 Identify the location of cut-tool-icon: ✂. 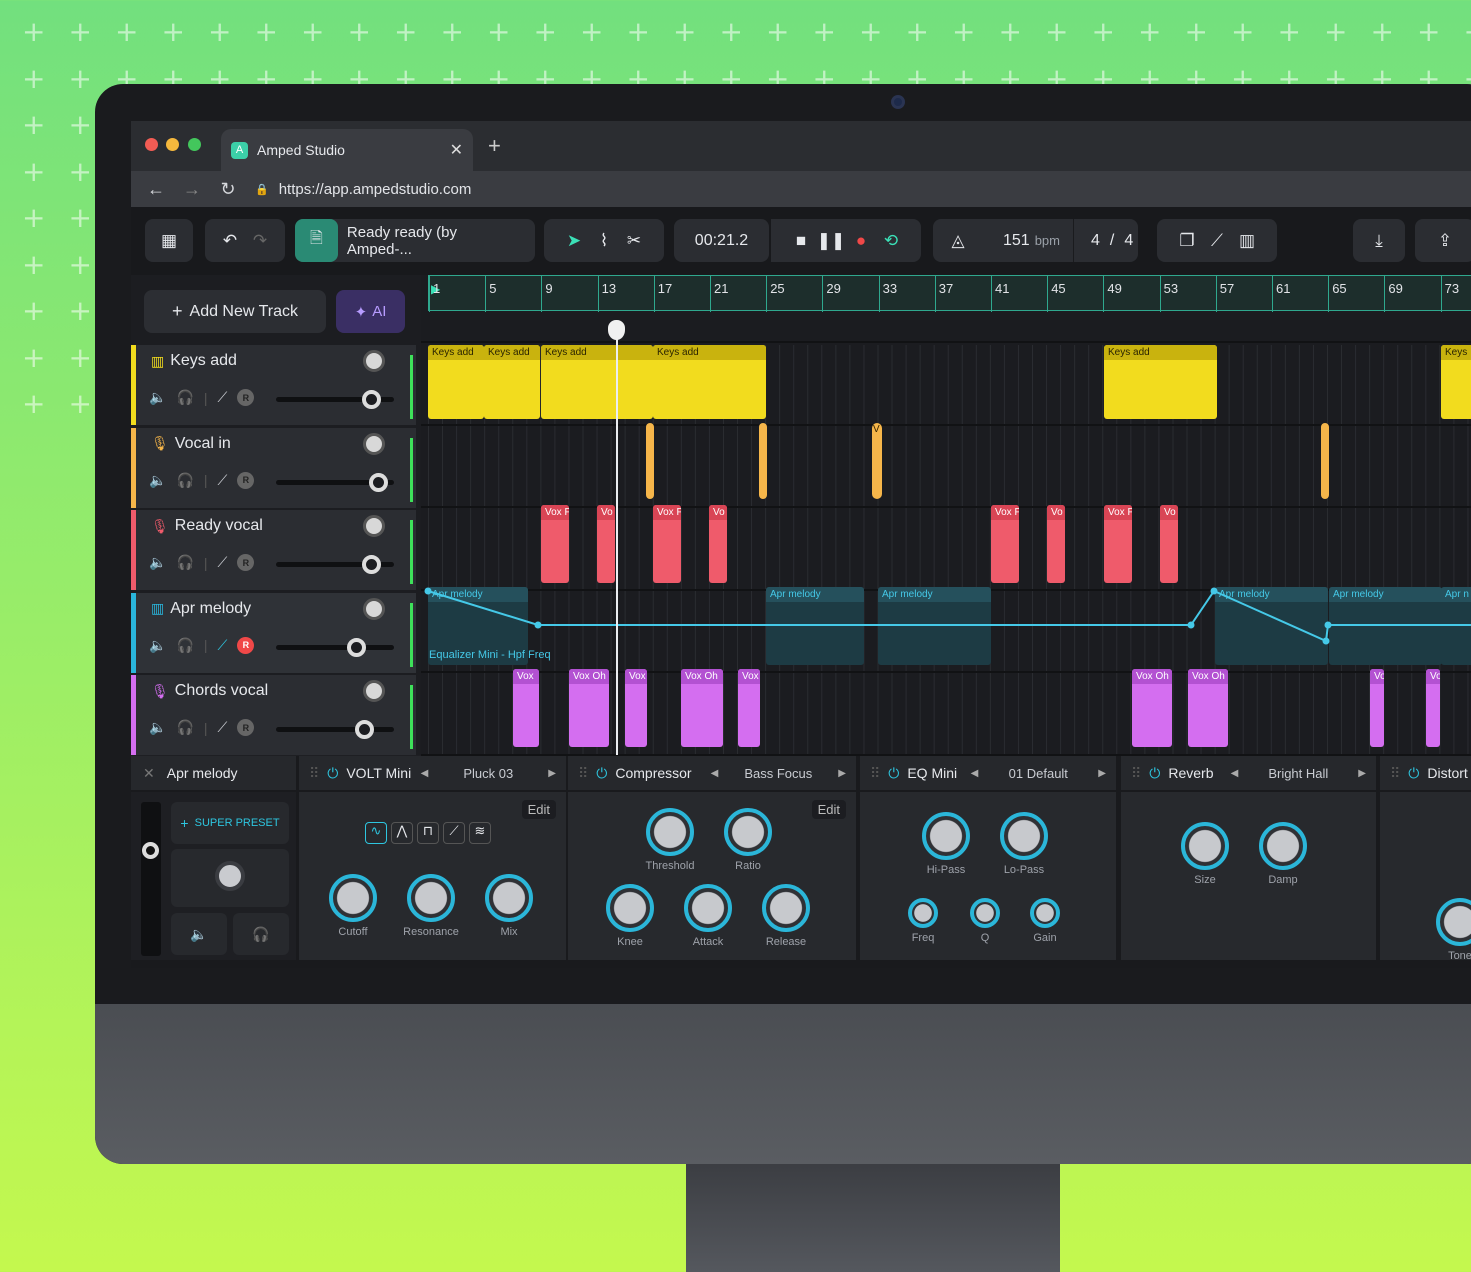
(634, 241).